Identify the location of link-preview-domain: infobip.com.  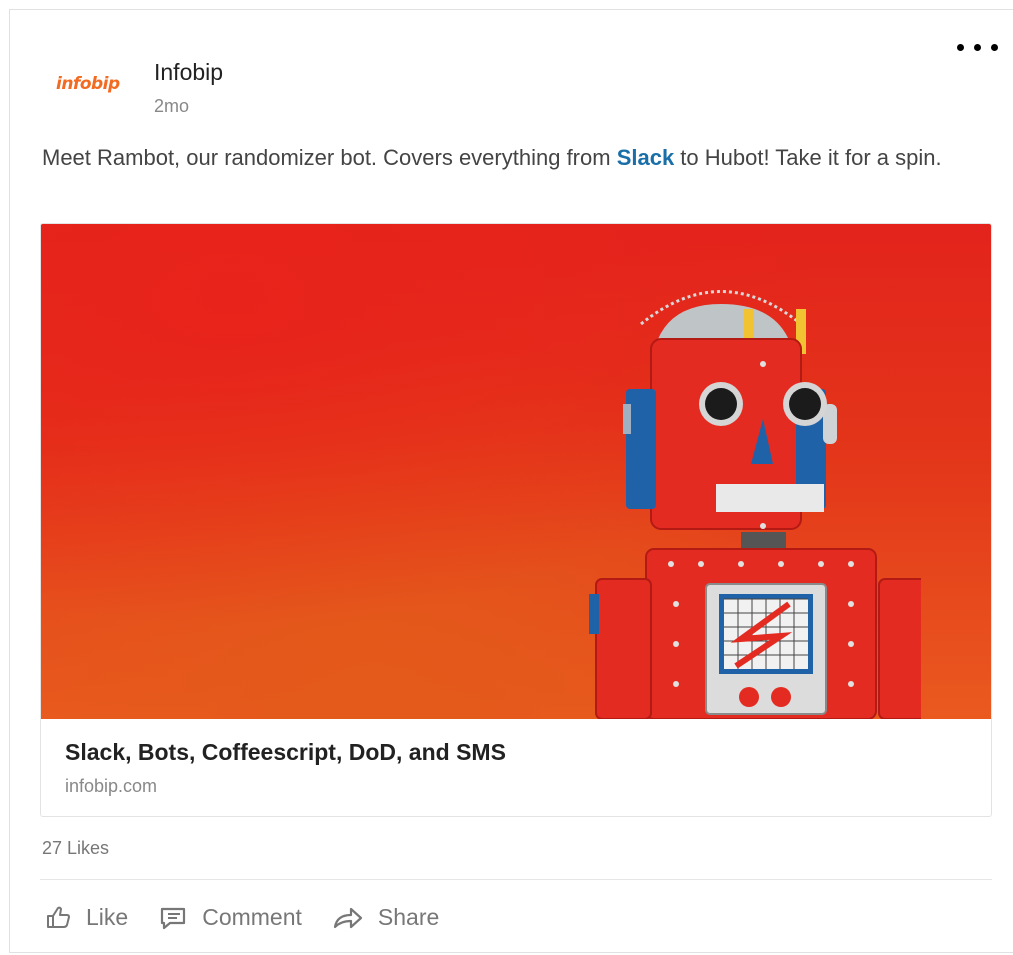
(111, 786).